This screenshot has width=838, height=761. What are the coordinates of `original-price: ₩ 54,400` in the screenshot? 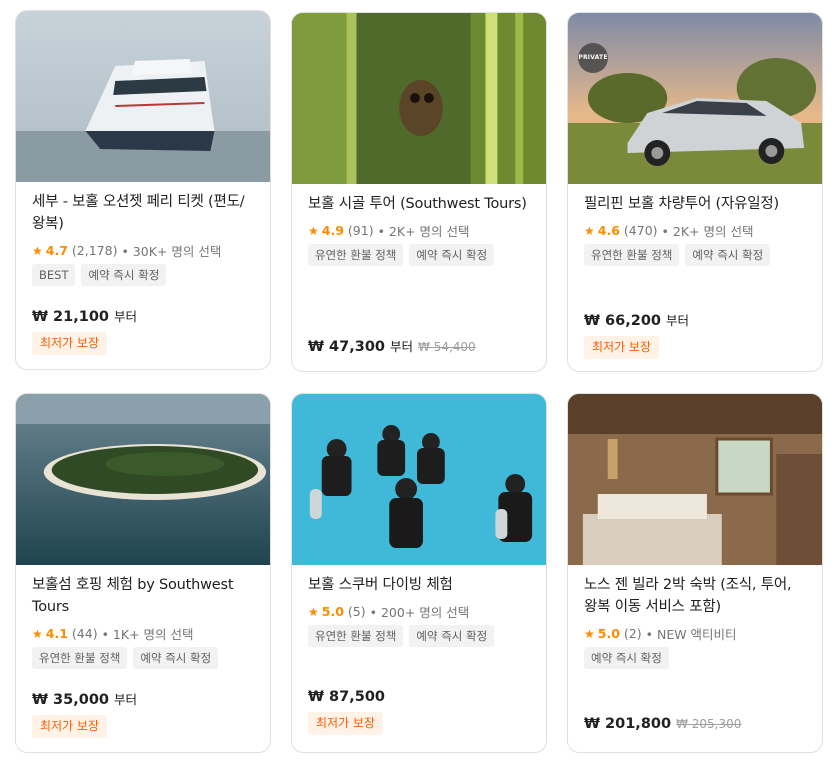 It's located at (447, 347).